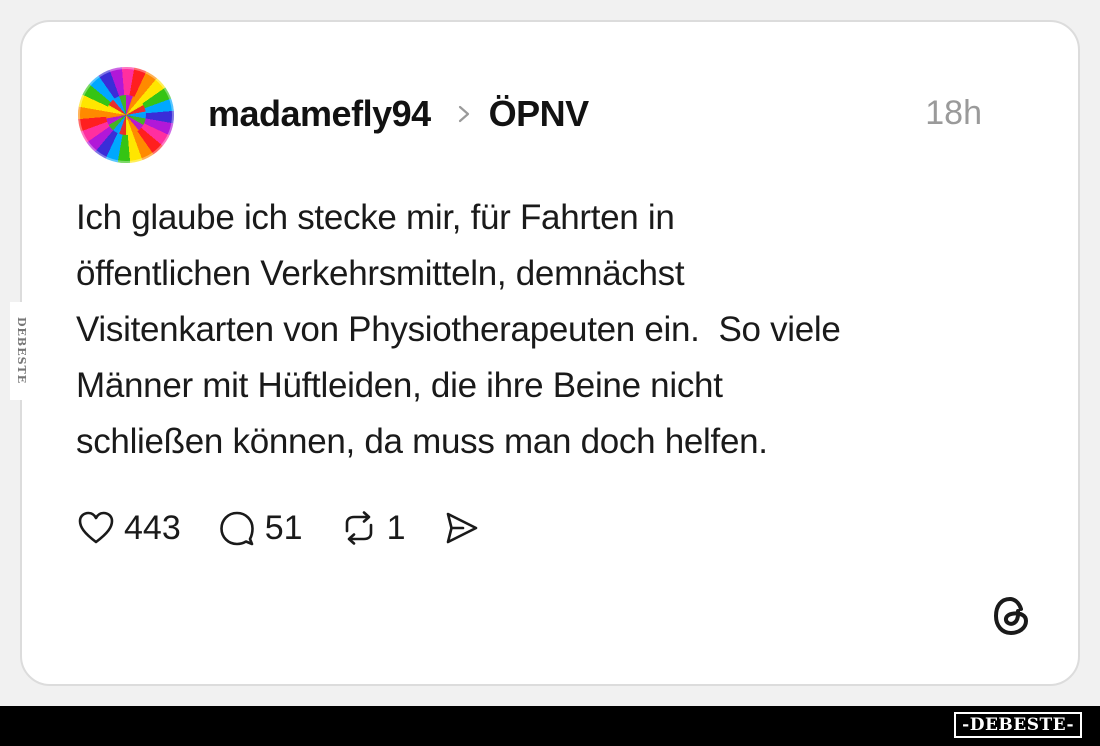 The height and width of the screenshot is (746, 1100). I want to click on send-icon, so click(462, 528).